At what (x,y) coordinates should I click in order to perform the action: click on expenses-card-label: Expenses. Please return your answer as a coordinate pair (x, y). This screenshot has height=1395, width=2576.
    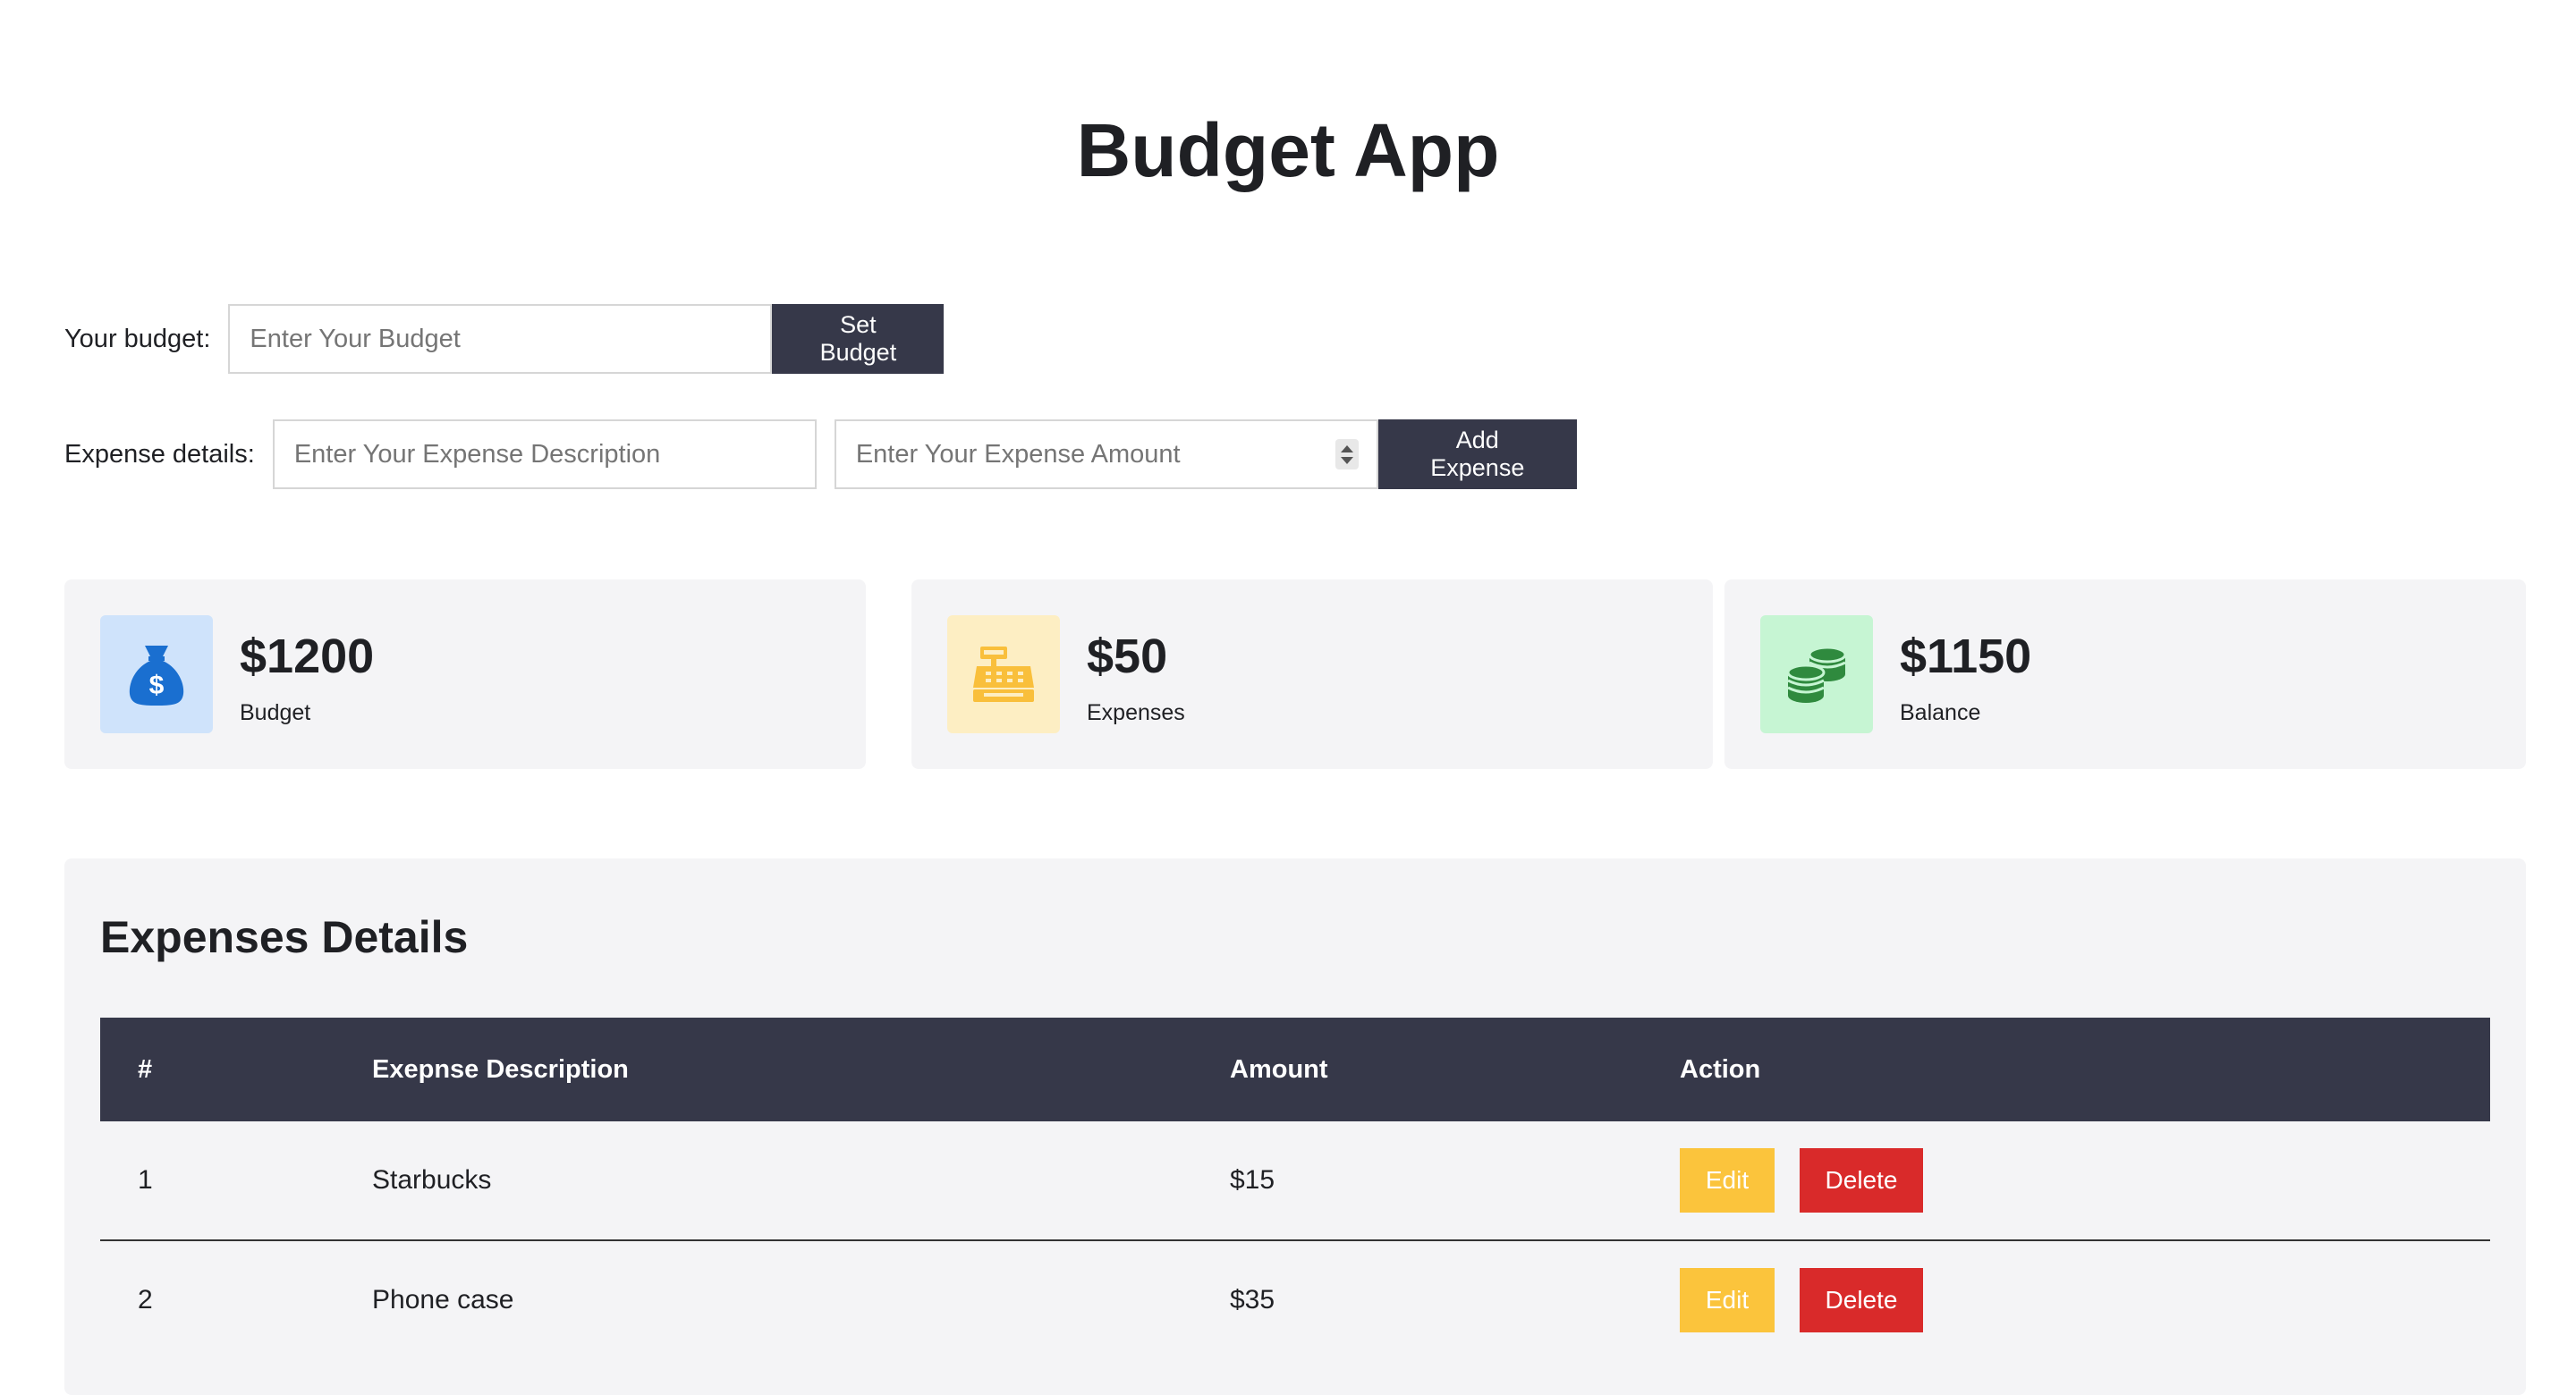
    Looking at the image, I should click on (1136, 712).